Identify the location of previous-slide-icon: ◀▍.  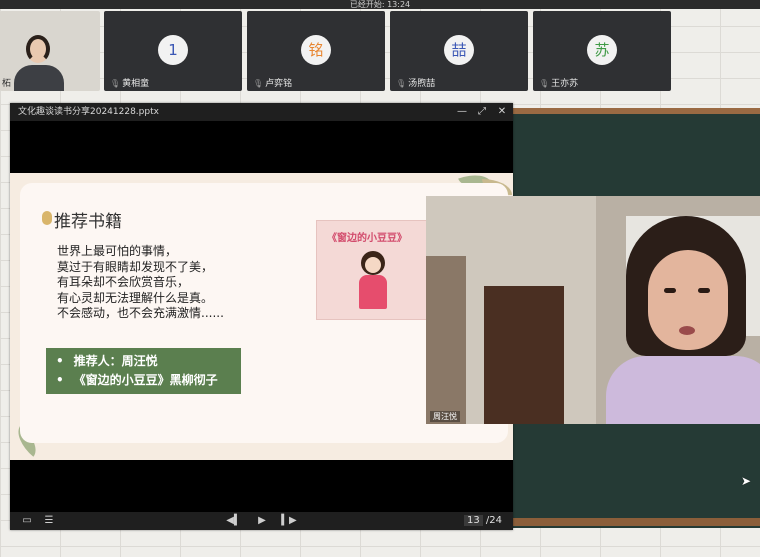
(234, 521).